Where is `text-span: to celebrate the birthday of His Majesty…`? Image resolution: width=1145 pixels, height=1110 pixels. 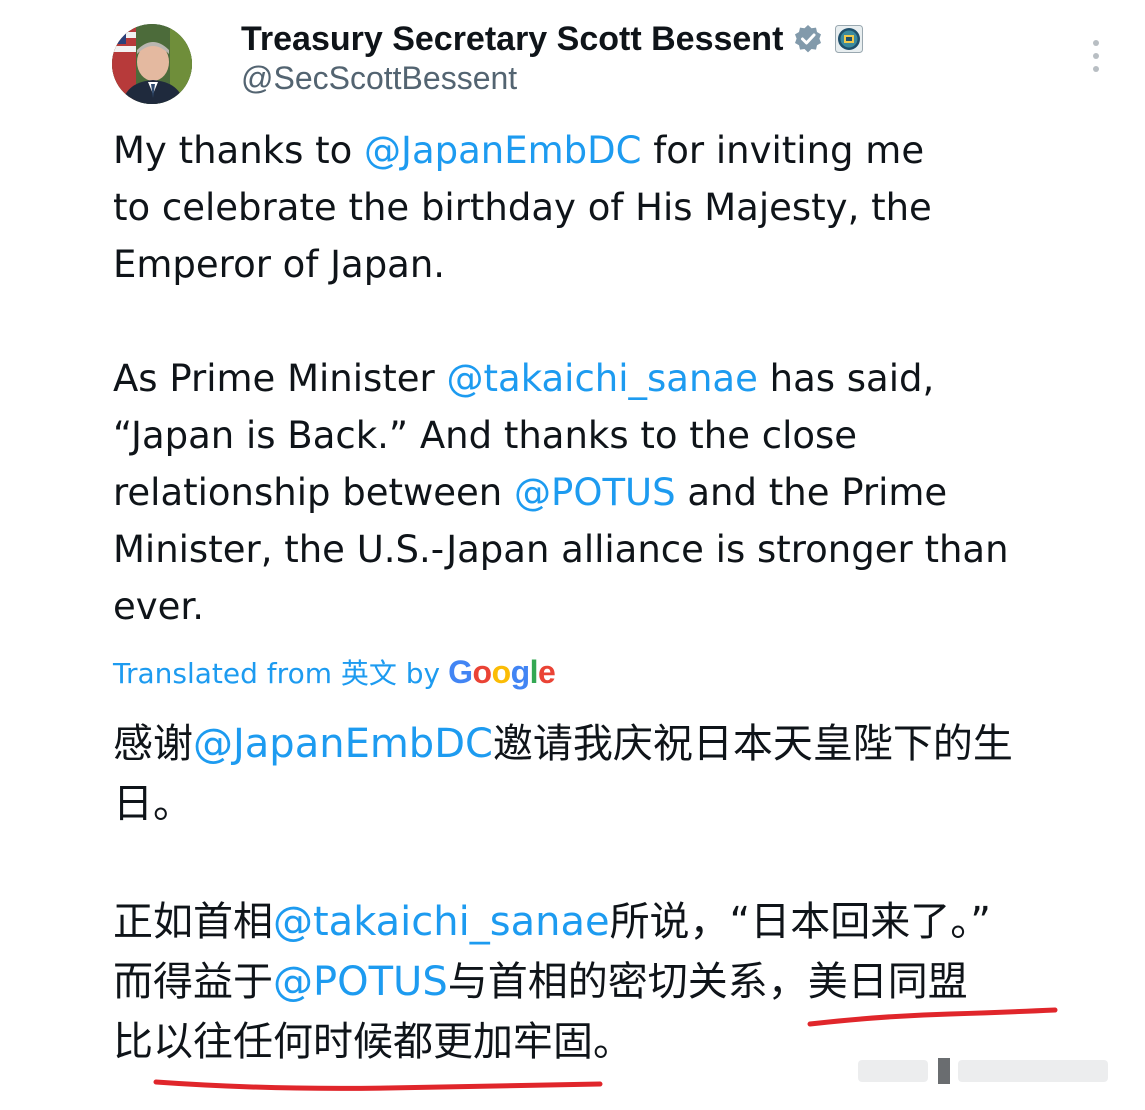
text-span: to celebrate the birthday of His Majesty… is located at coordinates (522, 207).